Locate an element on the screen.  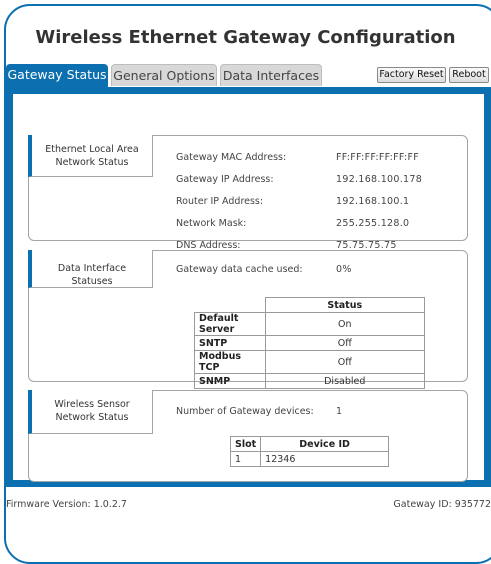
table-row: SNTP Off is located at coordinates (309, 343).